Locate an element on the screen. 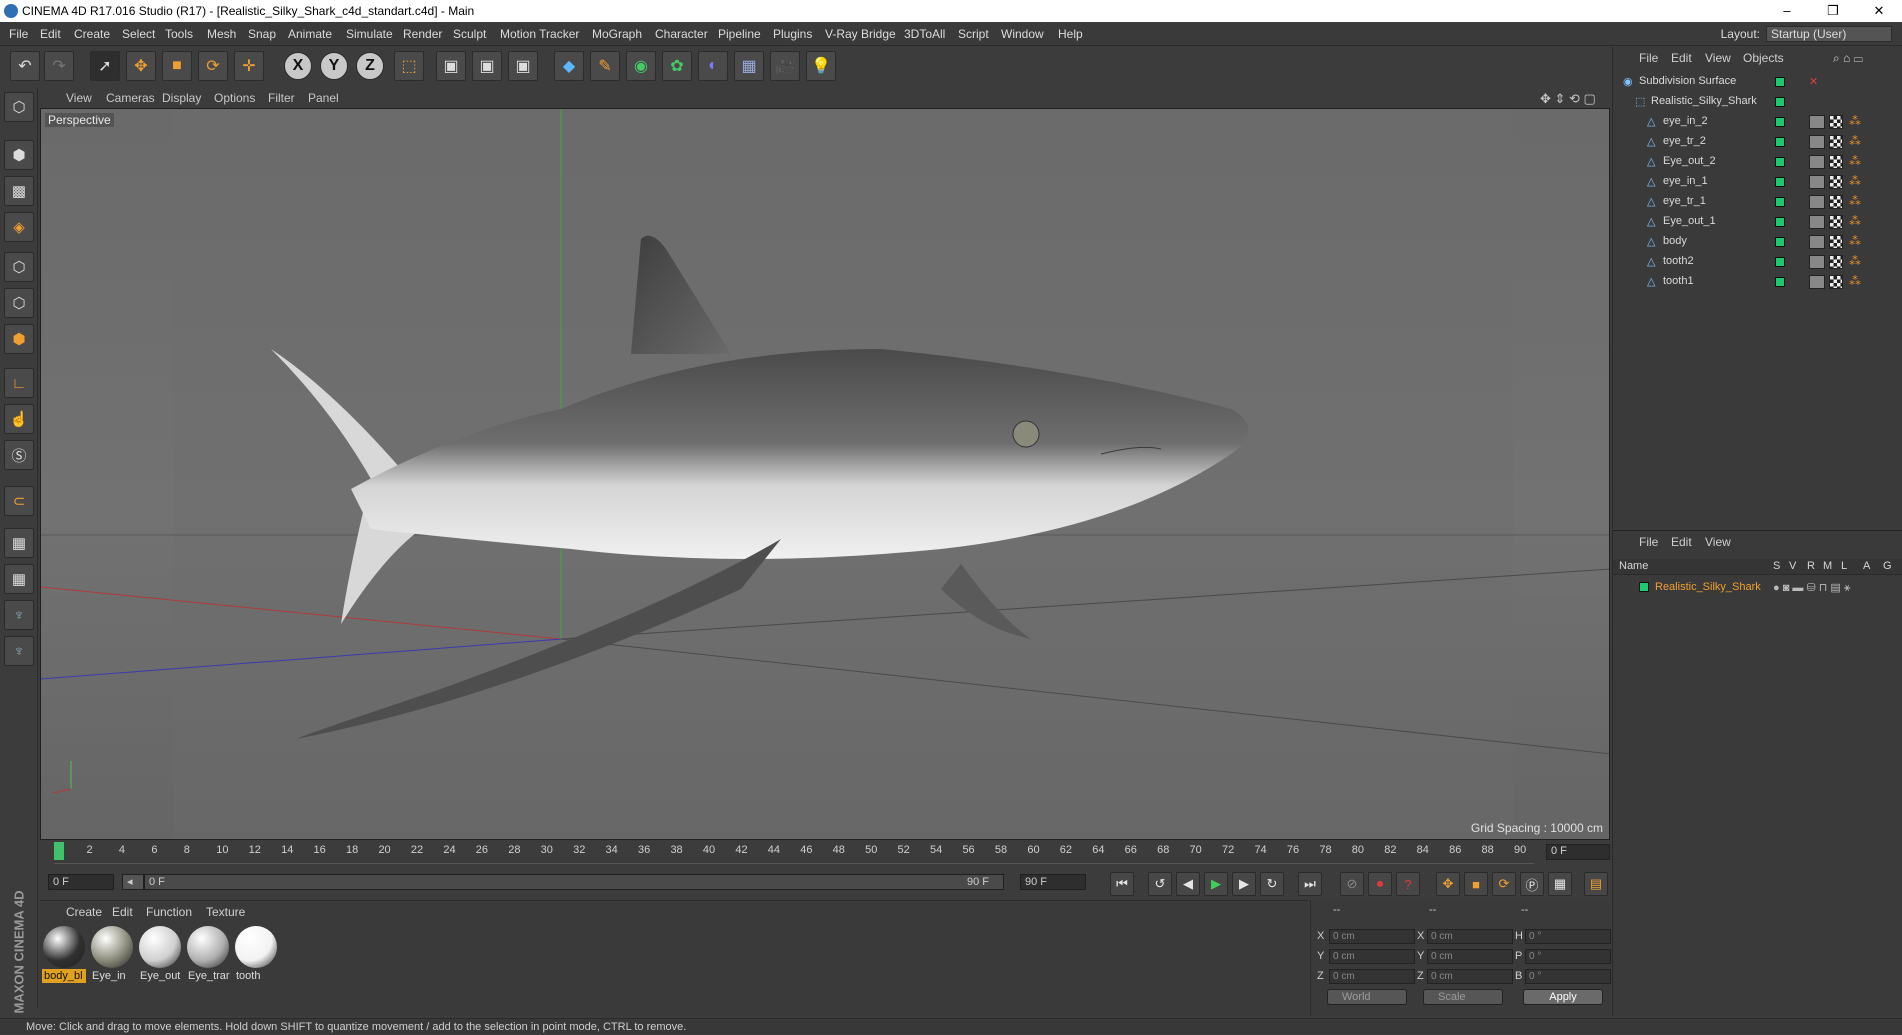 This screenshot has height=1035, width=1902. menu-plugins: Plugins is located at coordinates (792, 34).